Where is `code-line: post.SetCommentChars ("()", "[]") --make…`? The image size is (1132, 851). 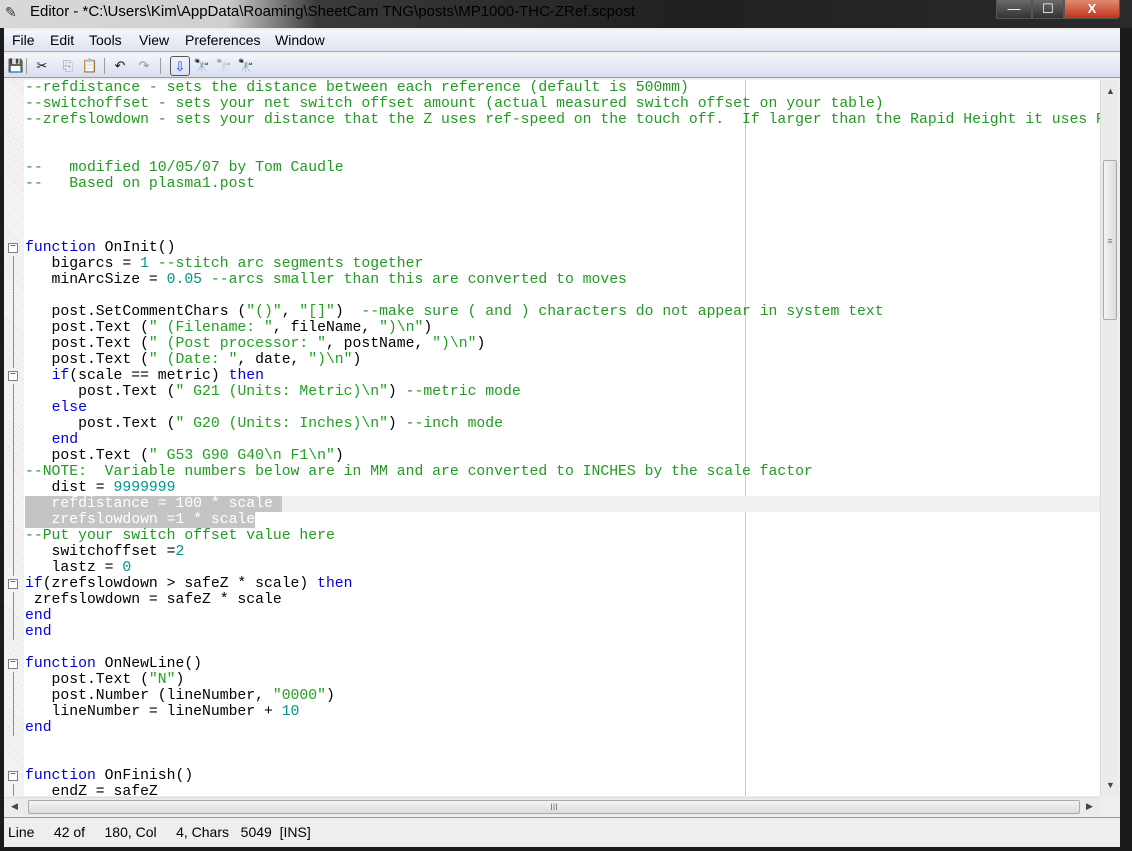
code-line: post.SetCommentChars ("()", "[]") --make… is located at coordinates (556, 312).